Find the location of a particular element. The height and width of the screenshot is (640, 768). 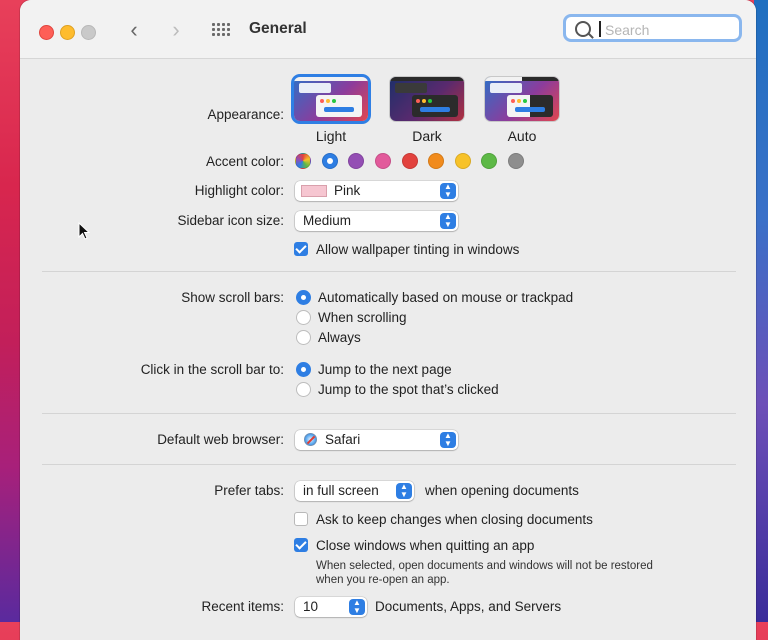

highlight-color-popup: Pink ▲ ▼ is located at coordinates (376, 191).